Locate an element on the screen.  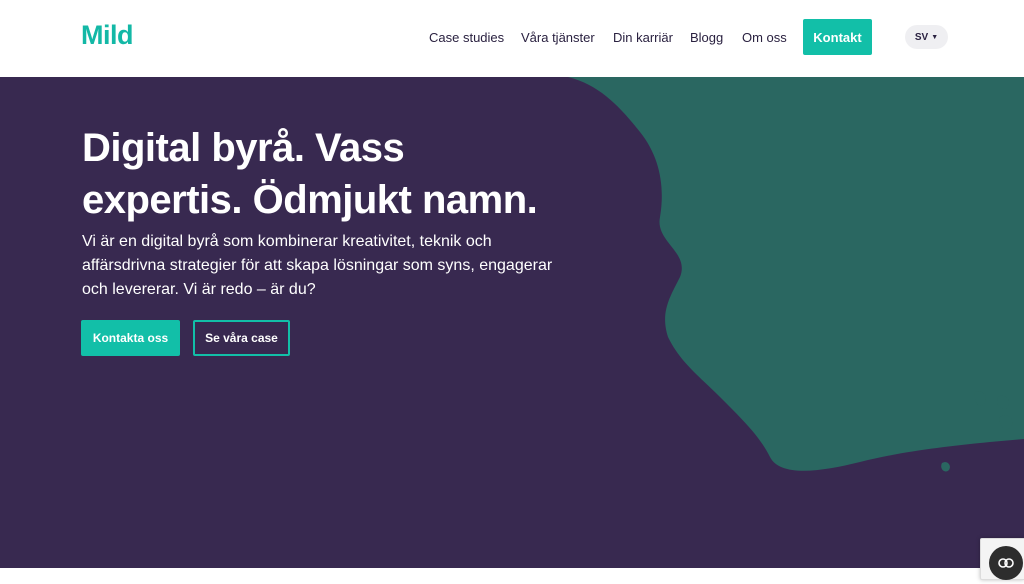
contact-button: Kontakt is located at coordinates (837, 37).